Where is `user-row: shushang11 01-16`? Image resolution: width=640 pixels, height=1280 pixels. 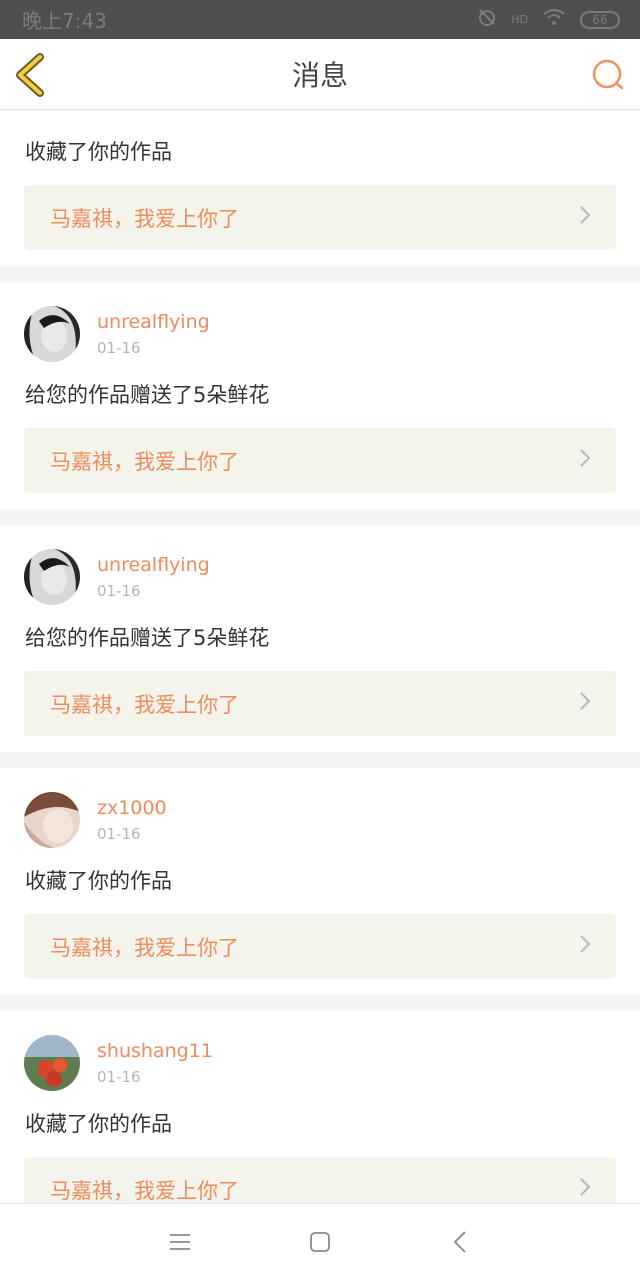 user-row: shushang11 01-16 is located at coordinates (320, 1051).